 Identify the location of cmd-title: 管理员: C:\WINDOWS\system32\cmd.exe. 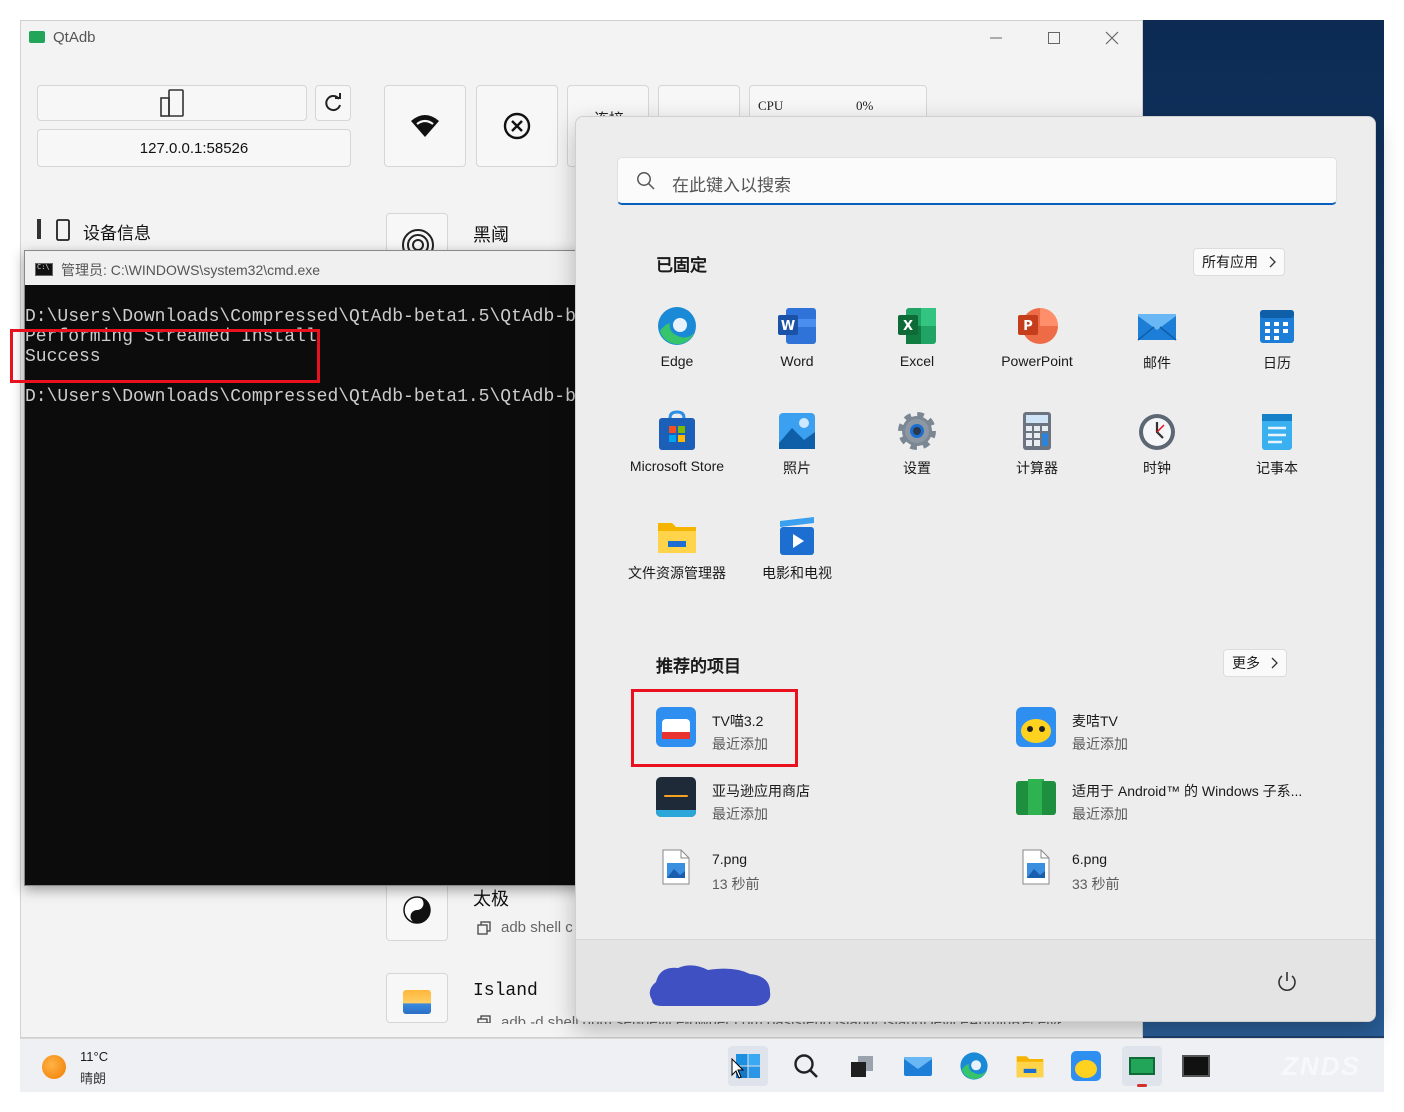
(191, 270).